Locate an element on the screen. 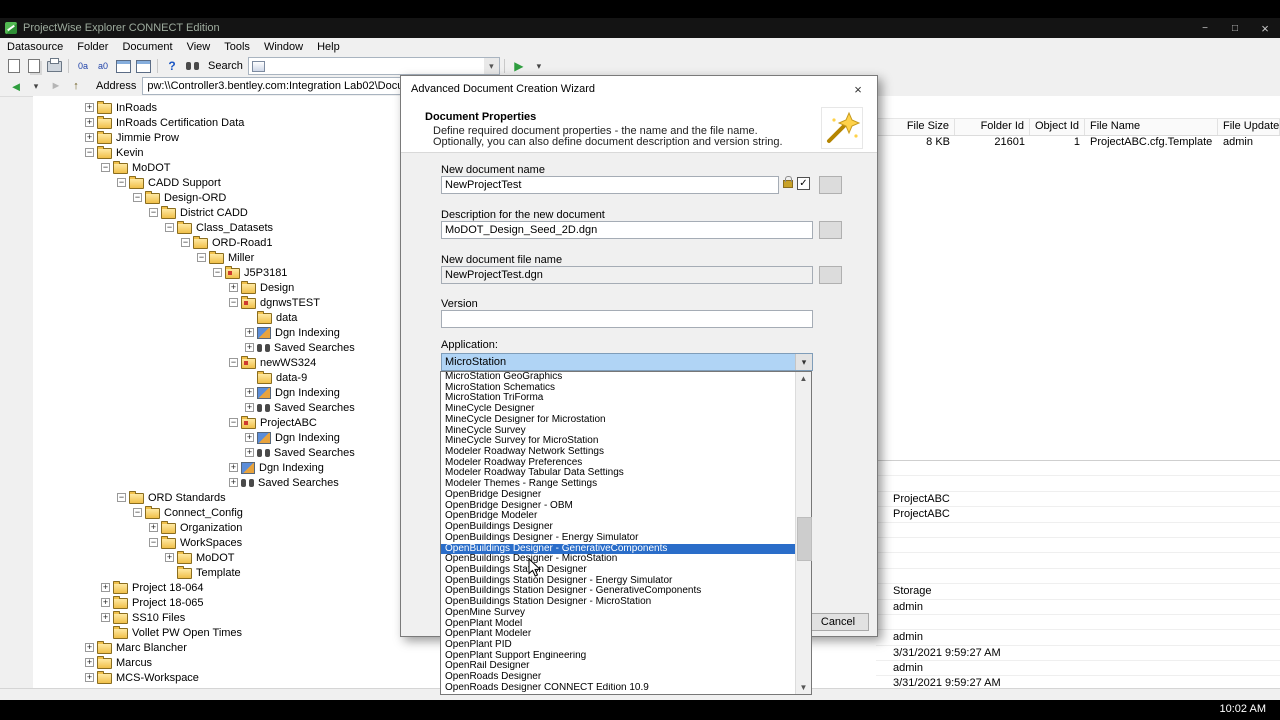 Image resolution: width=1280 pixels, height=720 pixels. dropdown-option: OpenBuildings Designer - MicroStation is located at coordinates (618, 559).